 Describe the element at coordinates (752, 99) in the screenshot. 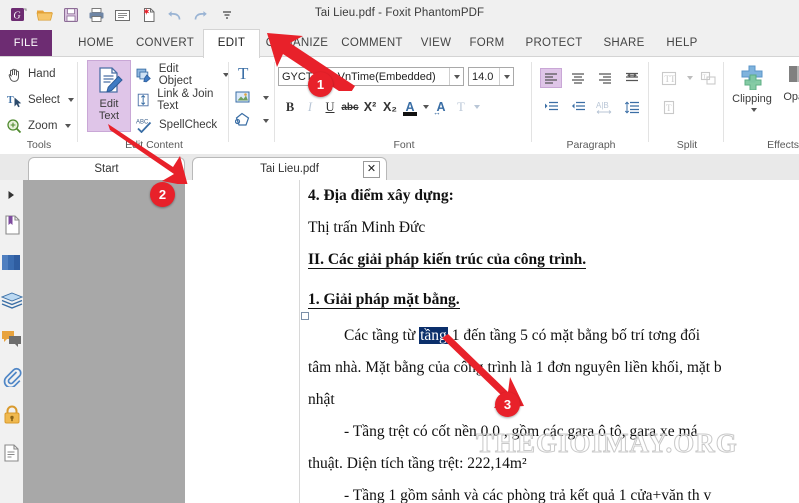

I see `clipping-label: Clipping` at that location.